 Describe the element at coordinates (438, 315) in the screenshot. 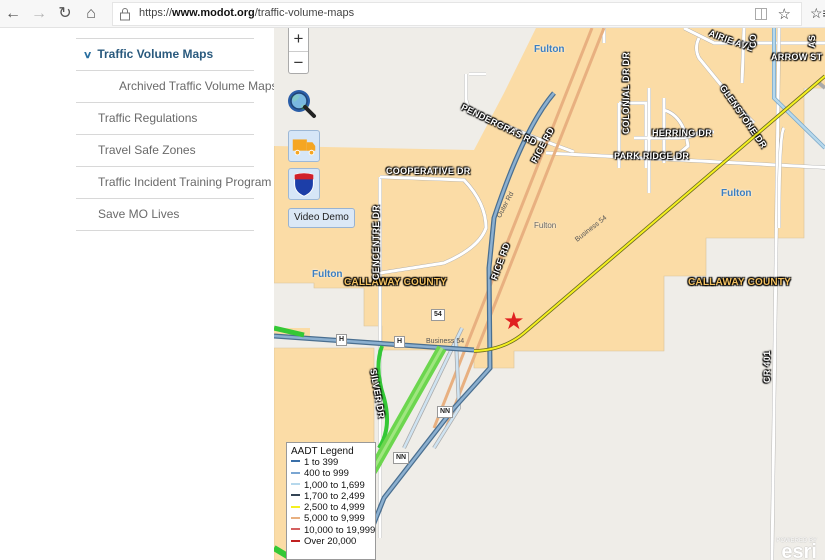

I see `route-shield-us-54: 54` at that location.